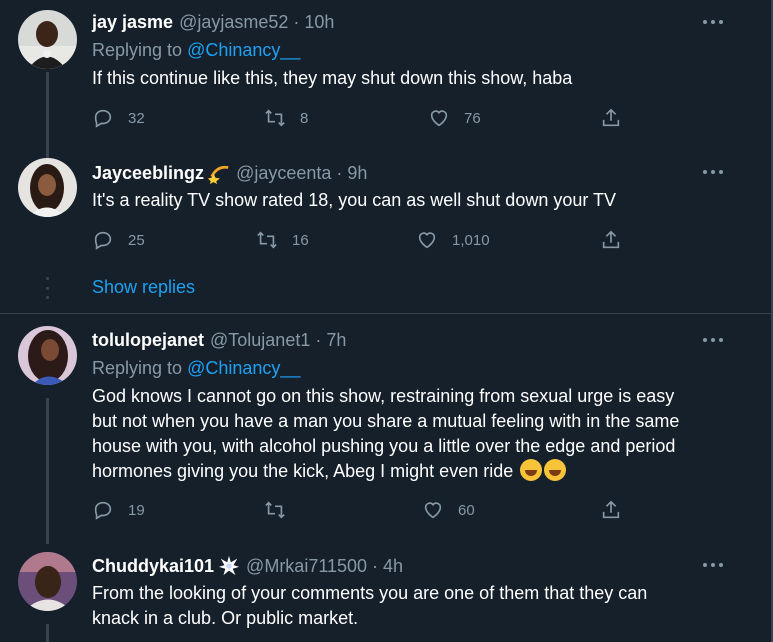 This screenshot has width=773, height=642. I want to click on like-button: 60, so click(448, 510).